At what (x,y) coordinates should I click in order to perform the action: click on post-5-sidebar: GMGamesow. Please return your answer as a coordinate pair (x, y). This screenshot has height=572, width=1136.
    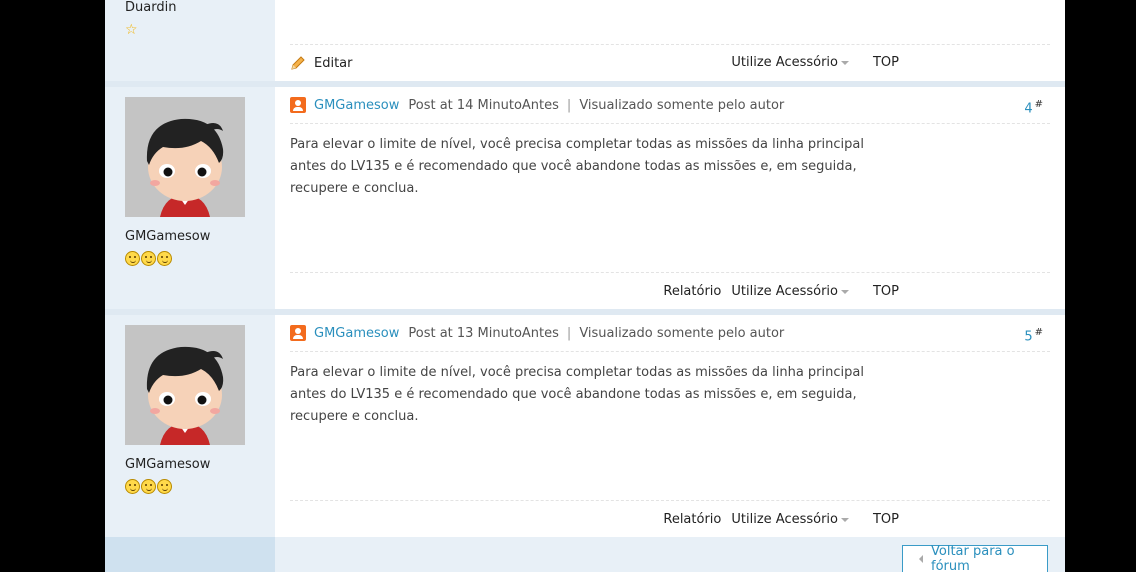
    Looking at the image, I should click on (190, 426).